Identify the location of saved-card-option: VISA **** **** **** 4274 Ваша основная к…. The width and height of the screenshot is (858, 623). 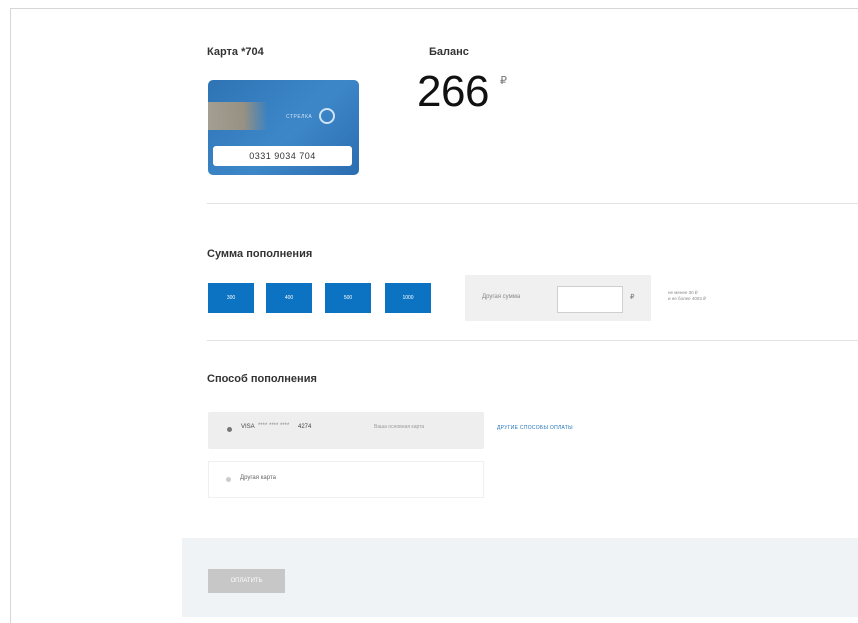
(346, 430).